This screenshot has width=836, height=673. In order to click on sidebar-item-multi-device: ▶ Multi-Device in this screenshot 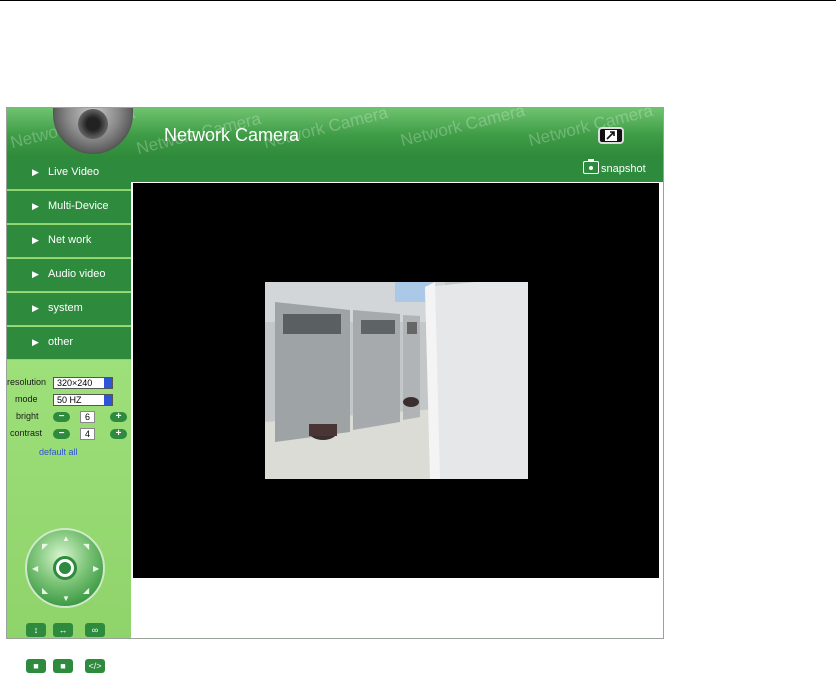, I will do `click(69, 207)`.